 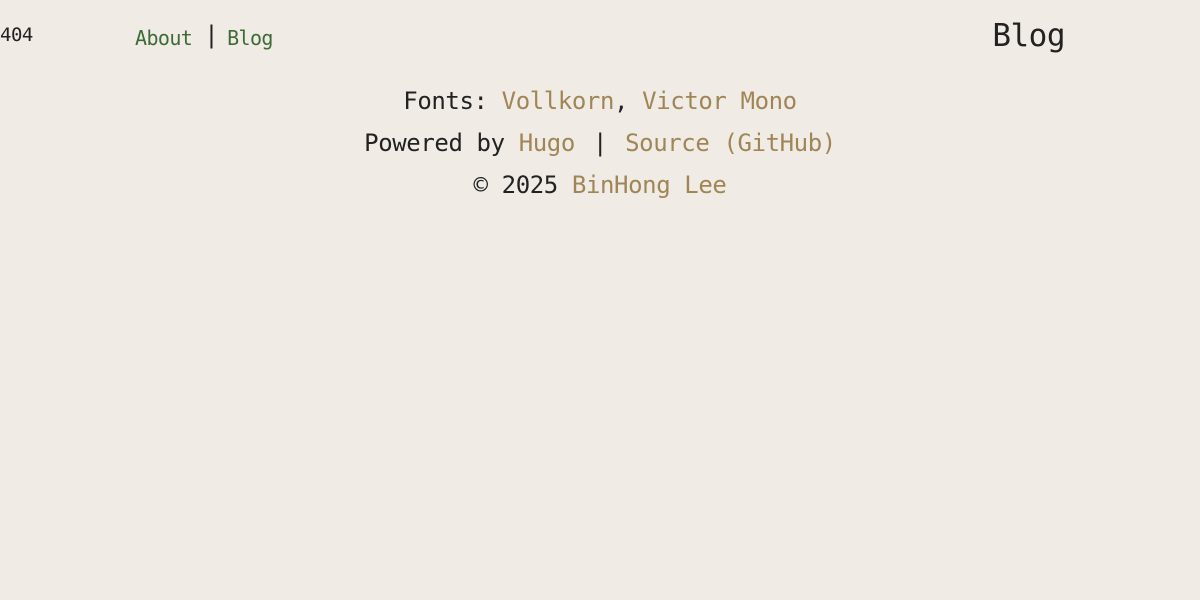 What do you see at coordinates (522, 185) in the screenshot?
I see `copyright-prefix: © 2025` at bounding box center [522, 185].